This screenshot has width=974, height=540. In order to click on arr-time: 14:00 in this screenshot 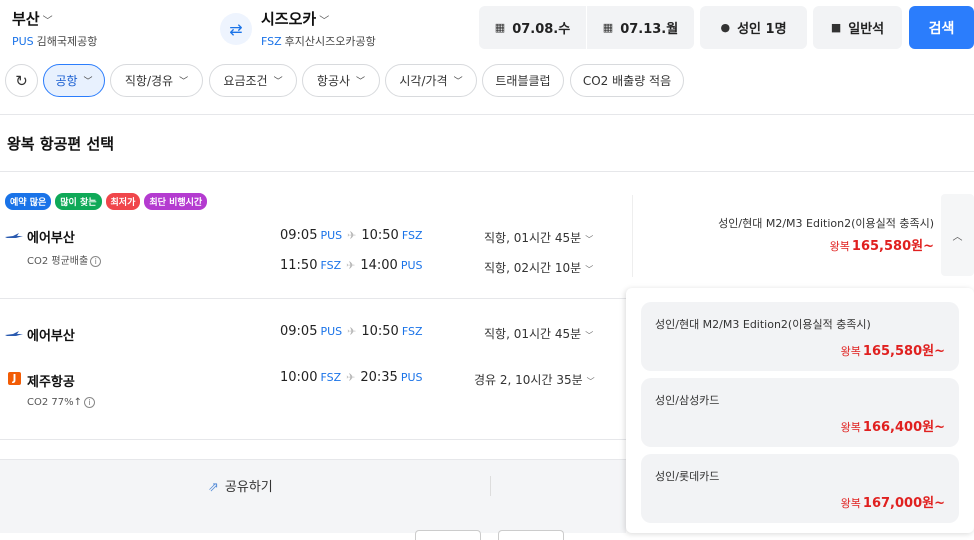, I will do `click(379, 265)`.